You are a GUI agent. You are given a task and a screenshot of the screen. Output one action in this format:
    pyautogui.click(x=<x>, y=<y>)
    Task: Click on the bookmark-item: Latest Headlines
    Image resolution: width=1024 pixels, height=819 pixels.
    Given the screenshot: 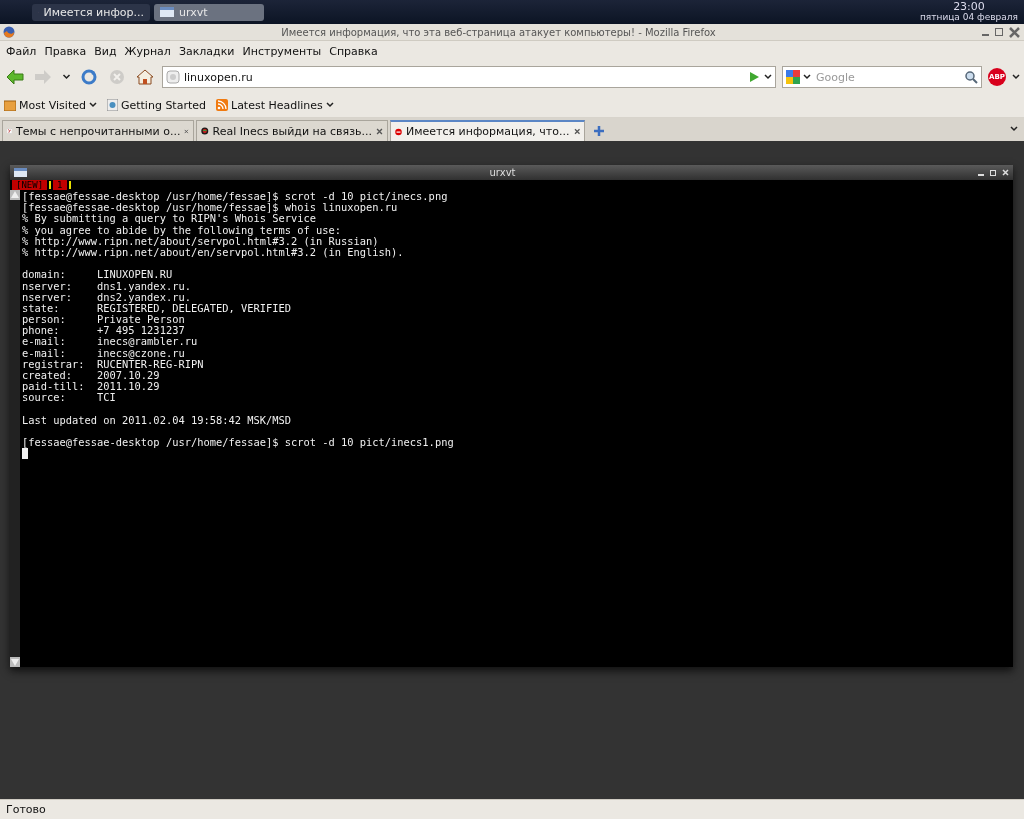 What is the action you would take?
    pyautogui.click(x=275, y=105)
    